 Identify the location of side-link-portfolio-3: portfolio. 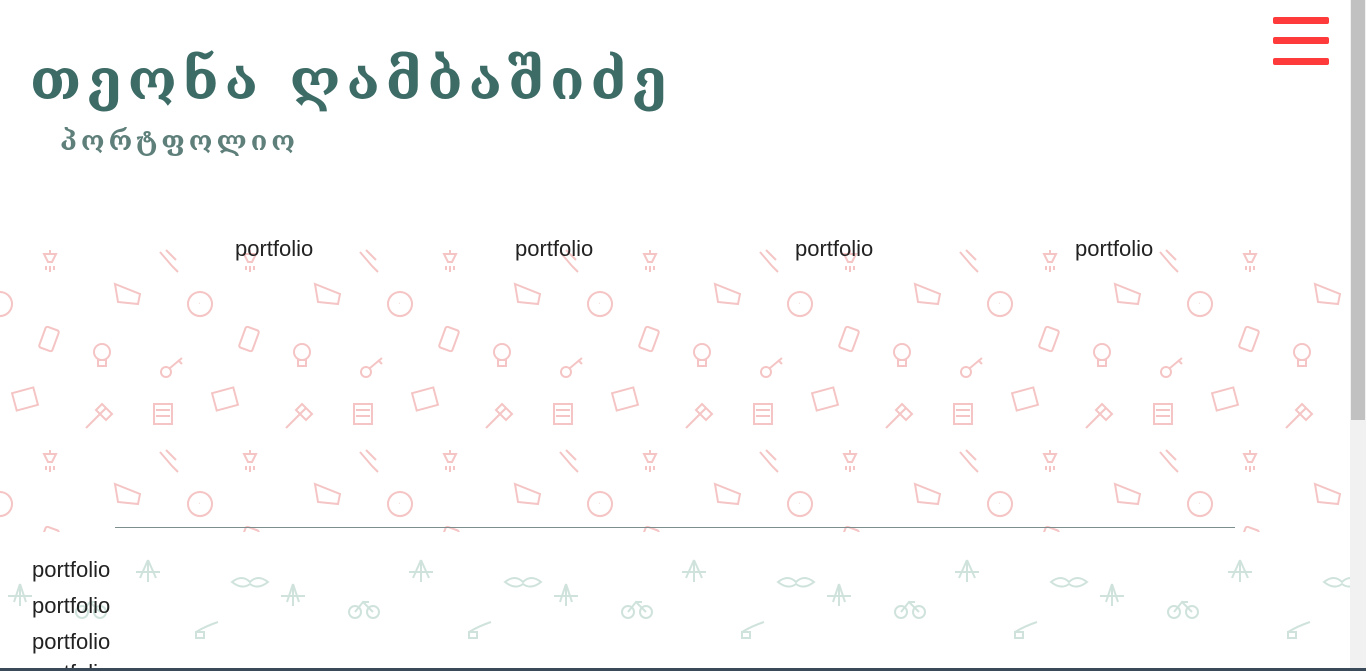
(71, 642).